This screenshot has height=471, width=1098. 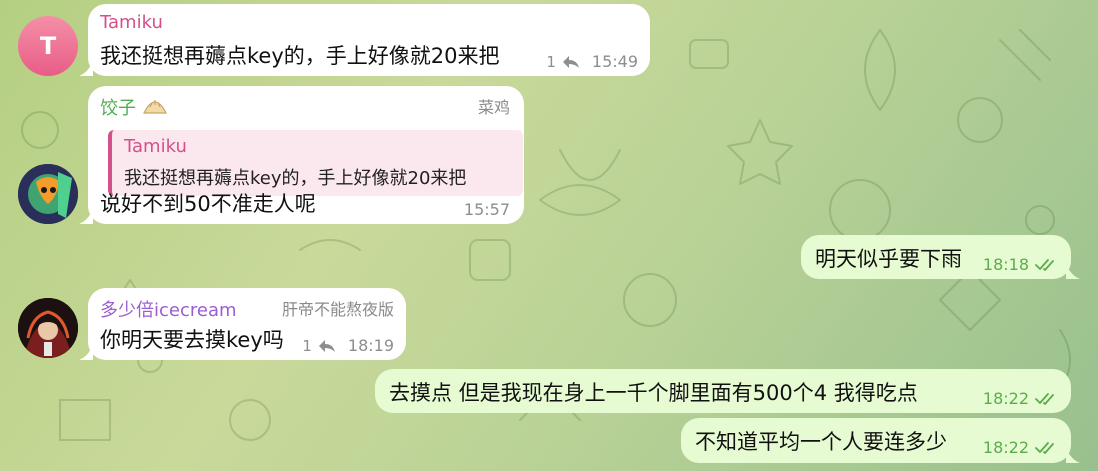 I want to click on admin-badge: 肝帝不能熬夜版, so click(x=337, y=309).